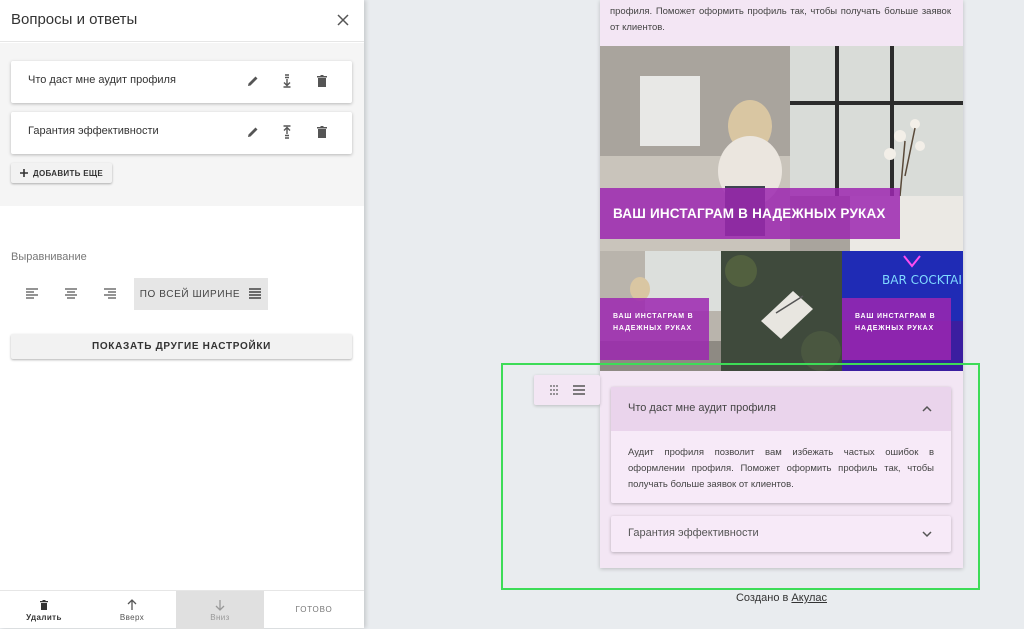 The width and height of the screenshot is (1024, 629). Describe the element at coordinates (93, 131) in the screenshot. I see `qa-item-label: Гарантия эффективности` at that location.